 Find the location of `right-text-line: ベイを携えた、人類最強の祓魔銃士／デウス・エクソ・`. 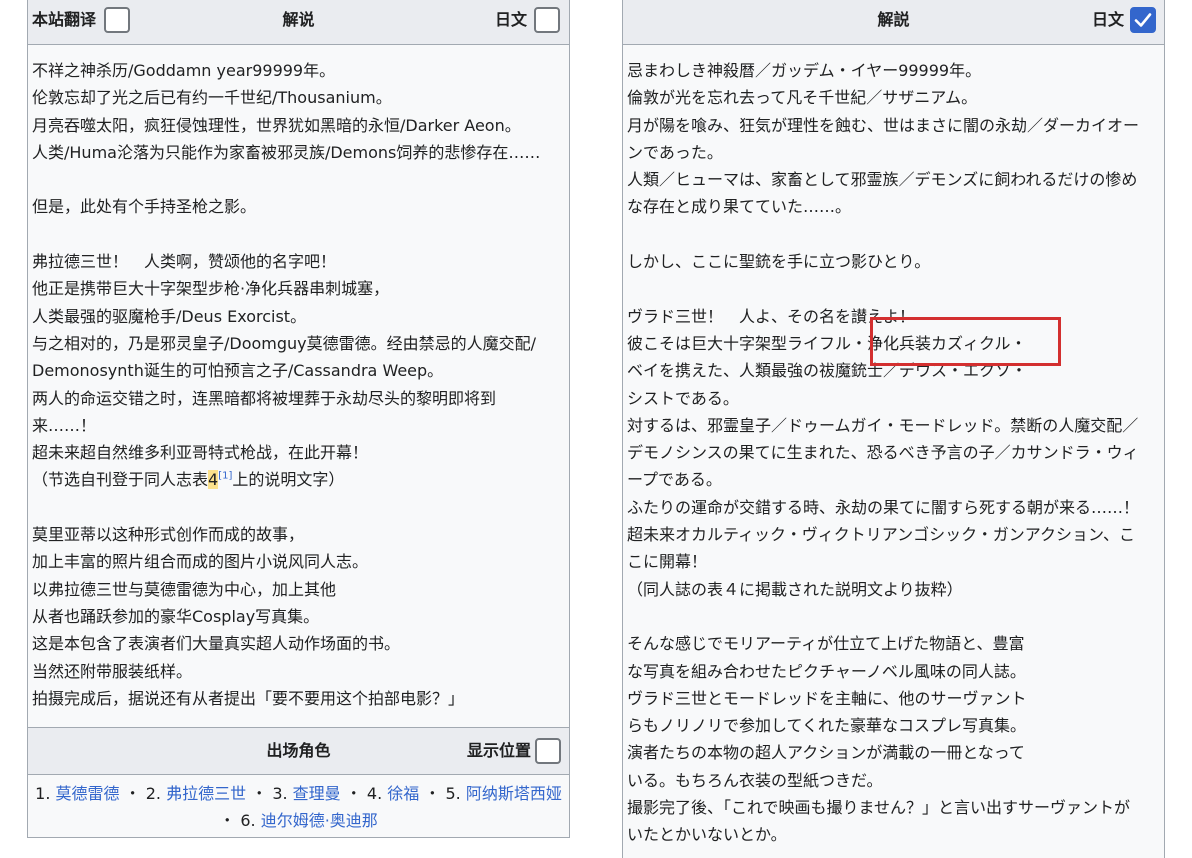

right-text-line: ベイを携えた、人類最強の祓魔銃士／デウス・エクソ・ is located at coordinates (827, 371).